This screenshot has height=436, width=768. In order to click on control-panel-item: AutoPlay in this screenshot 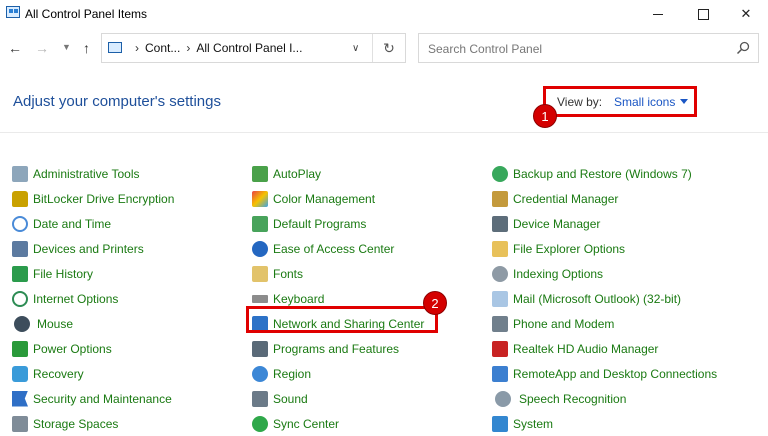, I will do `click(338, 173)`.